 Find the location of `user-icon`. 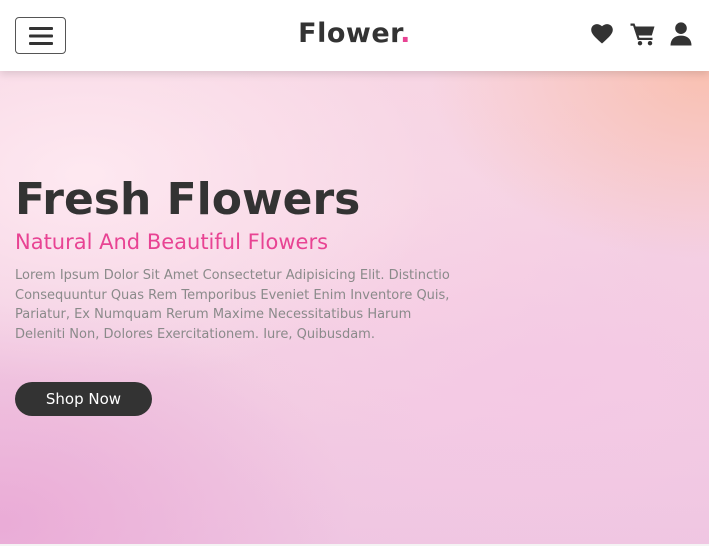

user-icon is located at coordinates (681, 34).